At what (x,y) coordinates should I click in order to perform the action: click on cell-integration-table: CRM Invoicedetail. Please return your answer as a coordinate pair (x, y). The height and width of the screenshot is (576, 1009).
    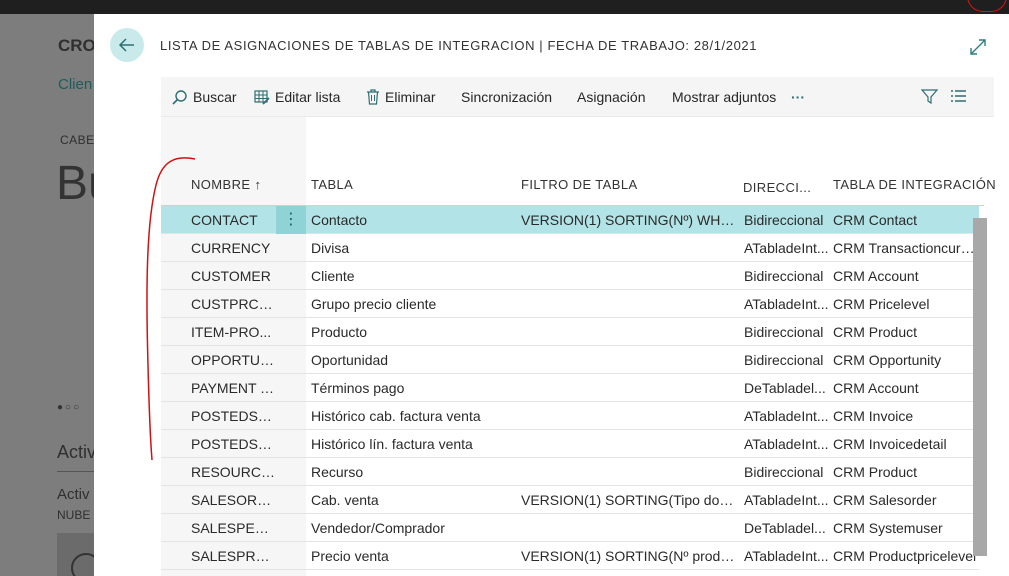
    Looking at the image, I should click on (890, 444).